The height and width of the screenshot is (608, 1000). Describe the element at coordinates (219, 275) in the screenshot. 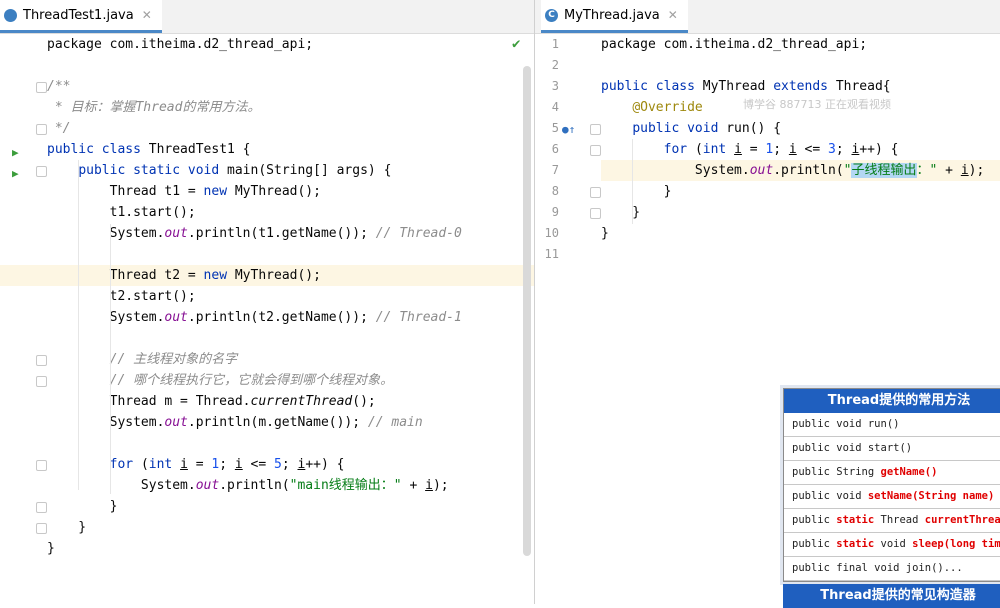

I see `code-token: new` at that location.